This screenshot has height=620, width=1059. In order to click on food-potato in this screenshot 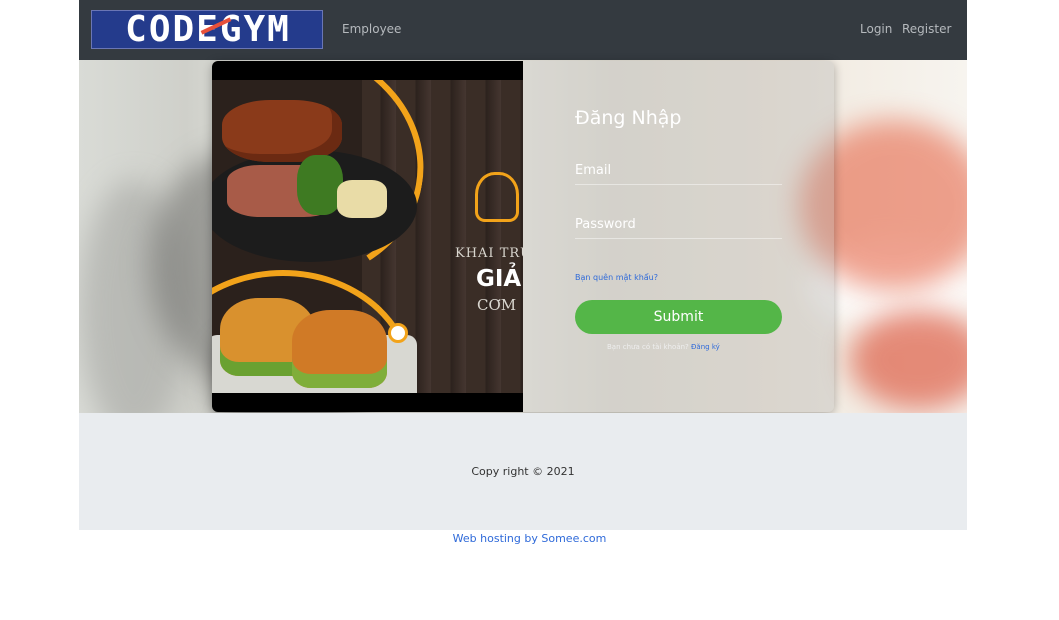, I will do `click(362, 199)`.